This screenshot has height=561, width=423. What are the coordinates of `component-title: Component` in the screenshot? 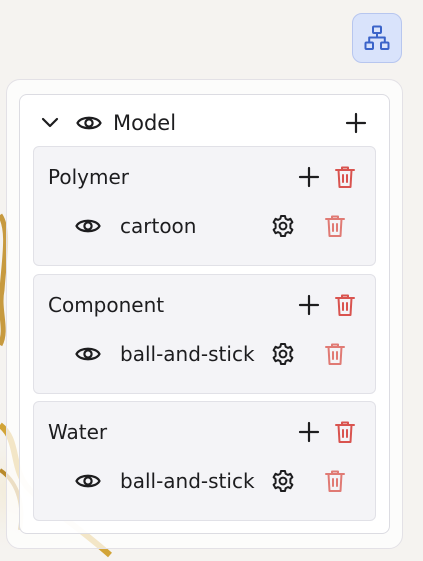 It's located at (106, 305).